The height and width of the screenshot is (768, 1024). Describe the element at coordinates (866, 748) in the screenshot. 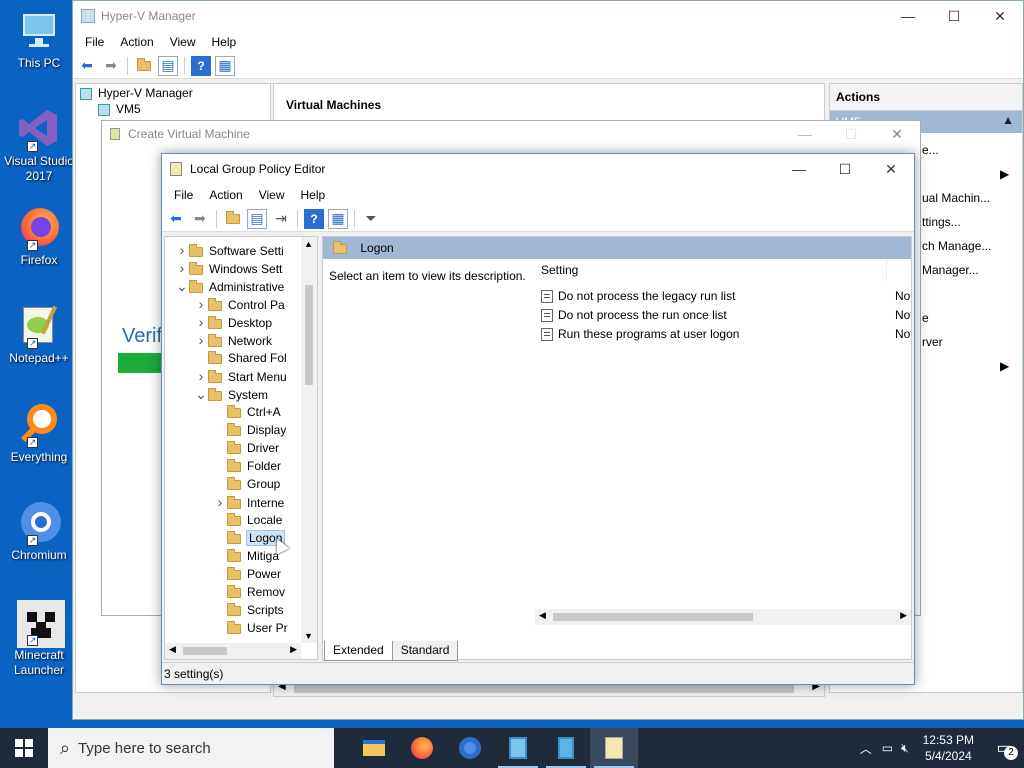

I see `chevron-up-icon: ︿` at that location.